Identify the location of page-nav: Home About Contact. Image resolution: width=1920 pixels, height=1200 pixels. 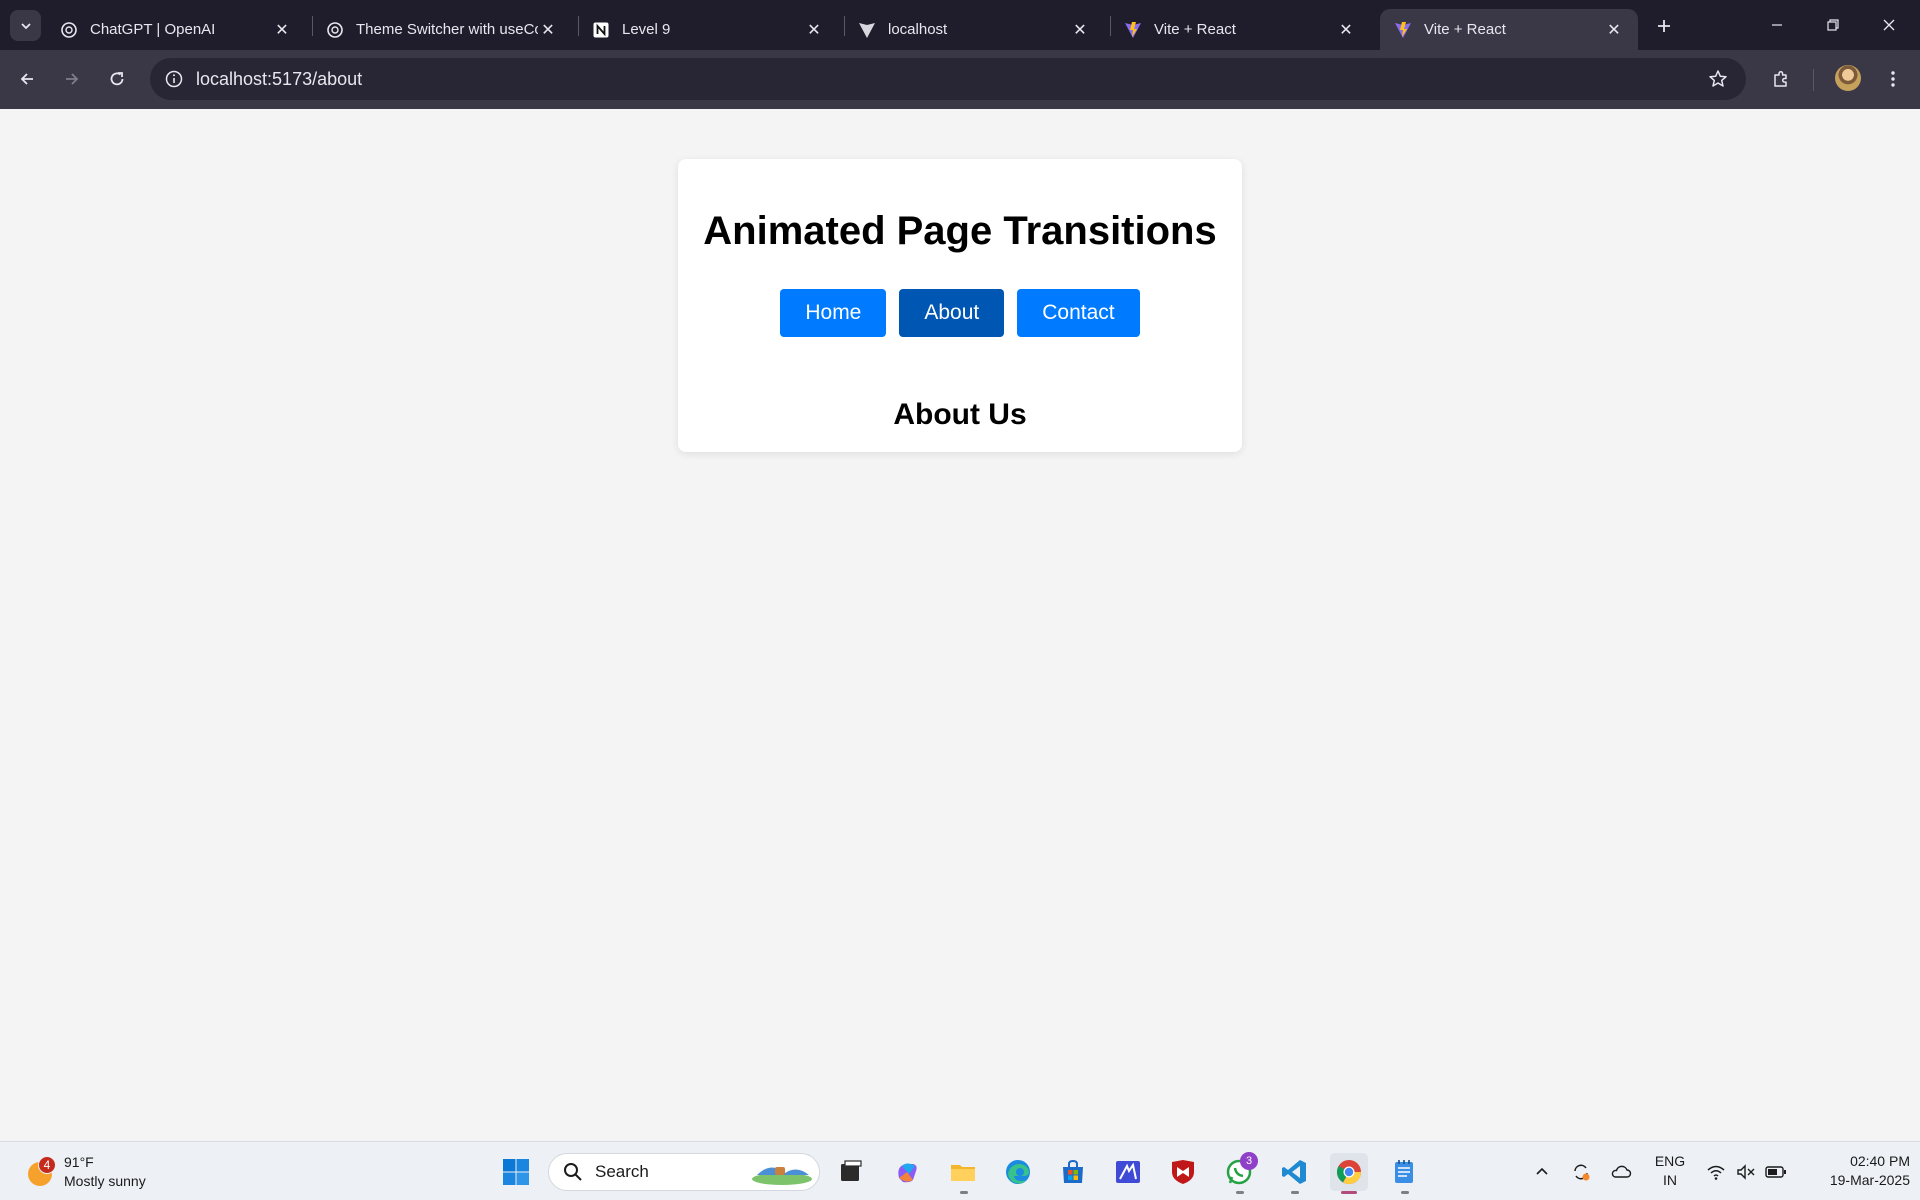
(960, 313).